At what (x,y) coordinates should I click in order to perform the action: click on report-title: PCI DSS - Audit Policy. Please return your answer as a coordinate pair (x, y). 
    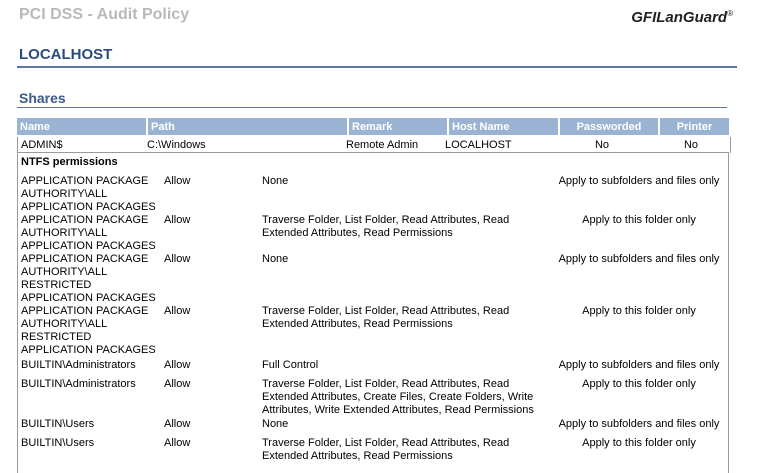
    Looking at the image, I should click on (104, 14).